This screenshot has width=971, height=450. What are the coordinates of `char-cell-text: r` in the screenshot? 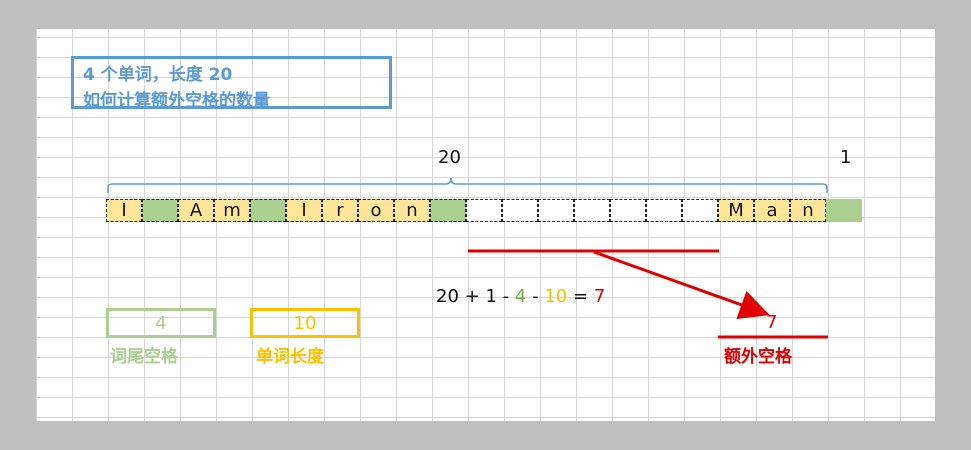 It's located at (340, 210).